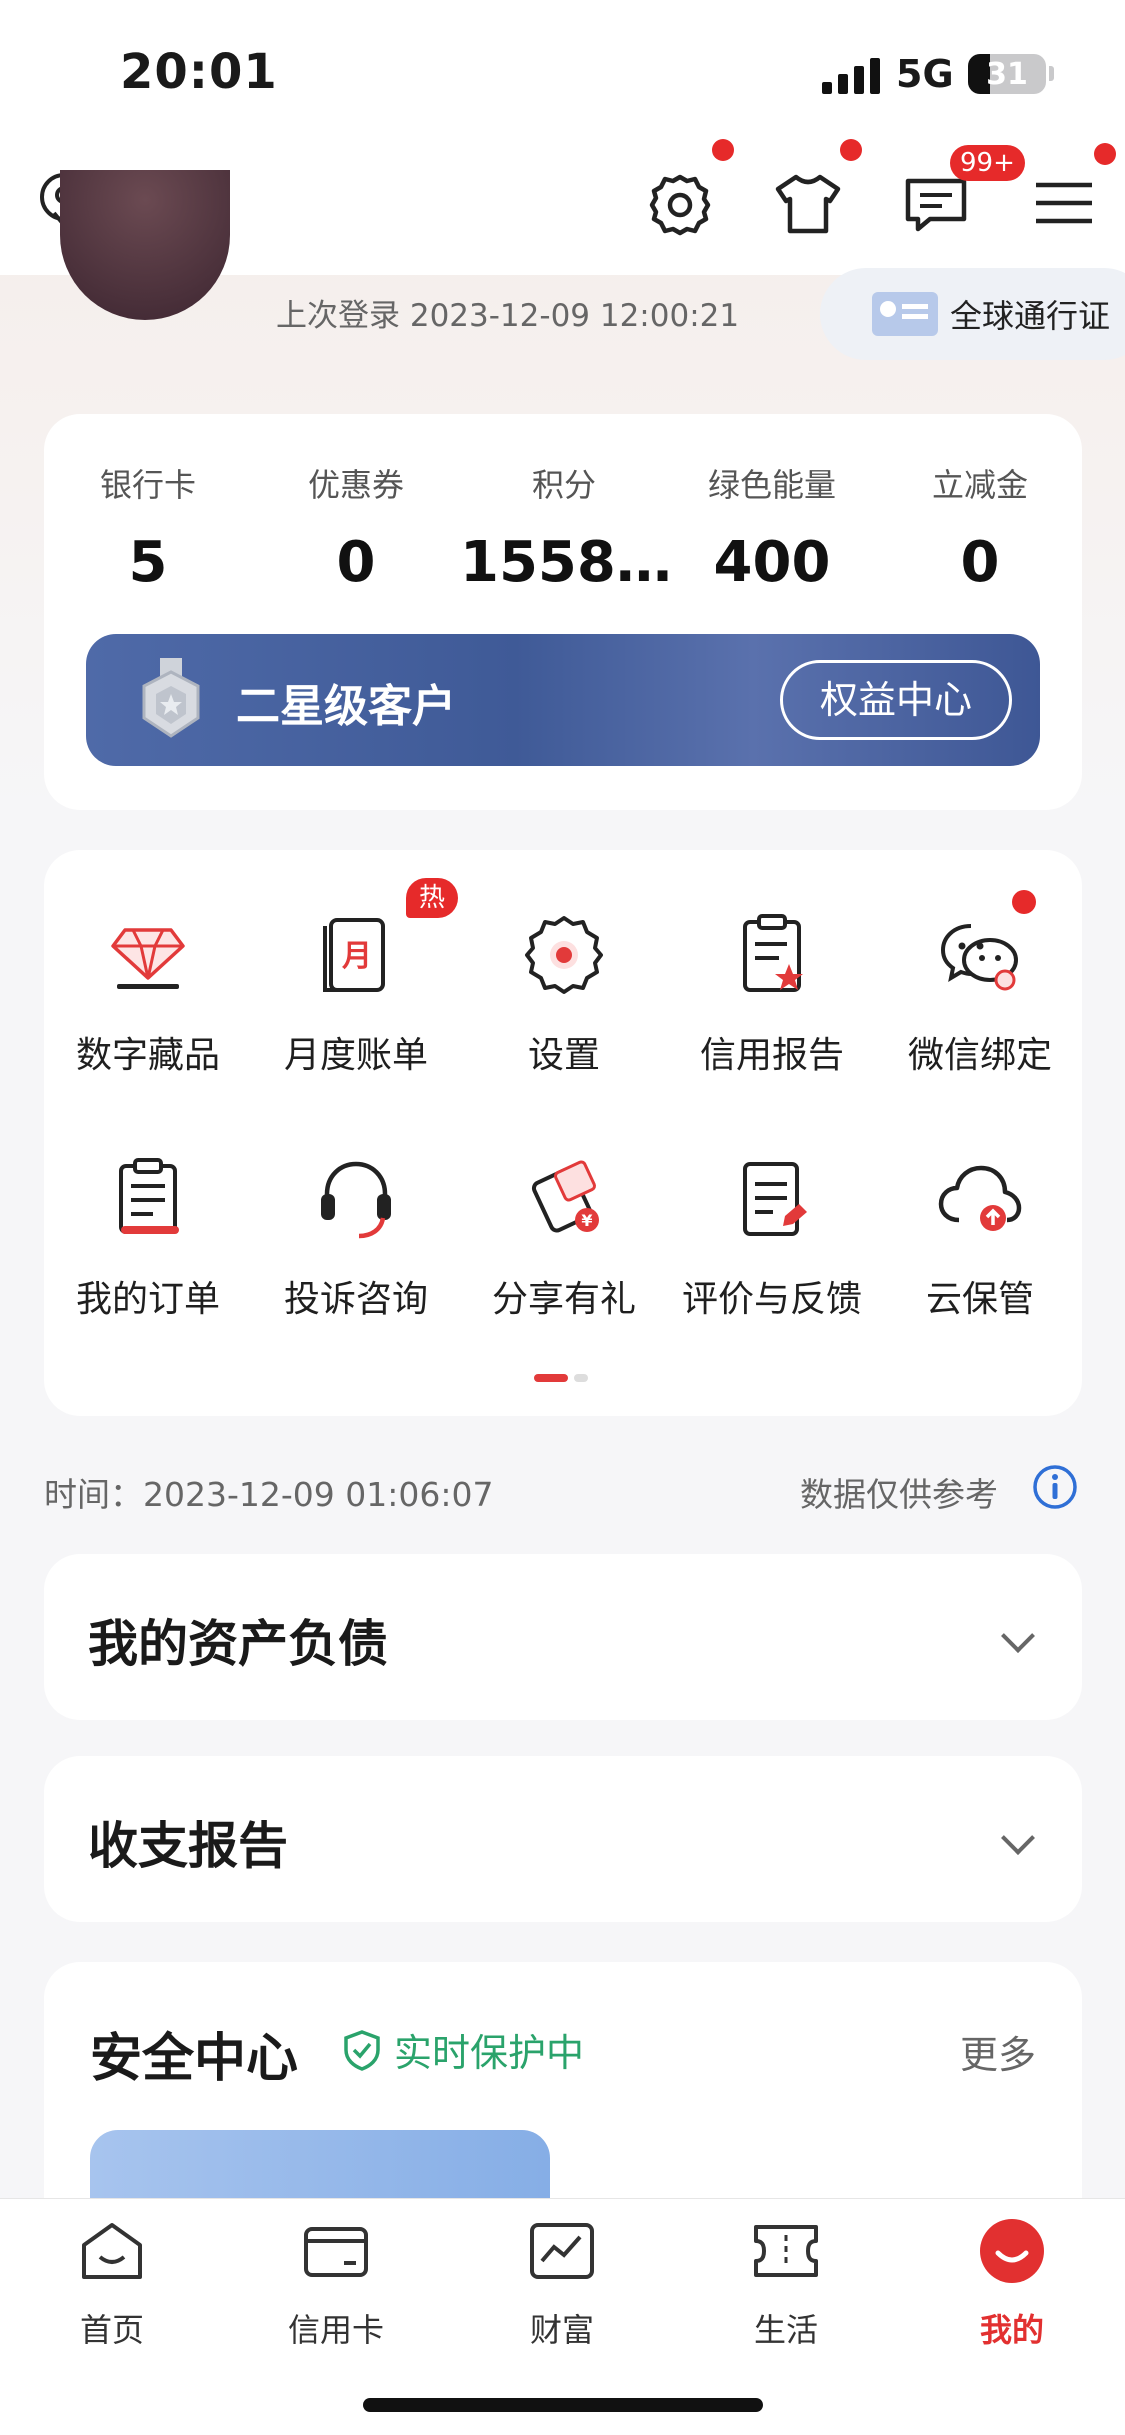 Image resolution: width=1125 pixels, height=2435 pixels. I want to click on tab-label: 首页, so click(111, 2330).